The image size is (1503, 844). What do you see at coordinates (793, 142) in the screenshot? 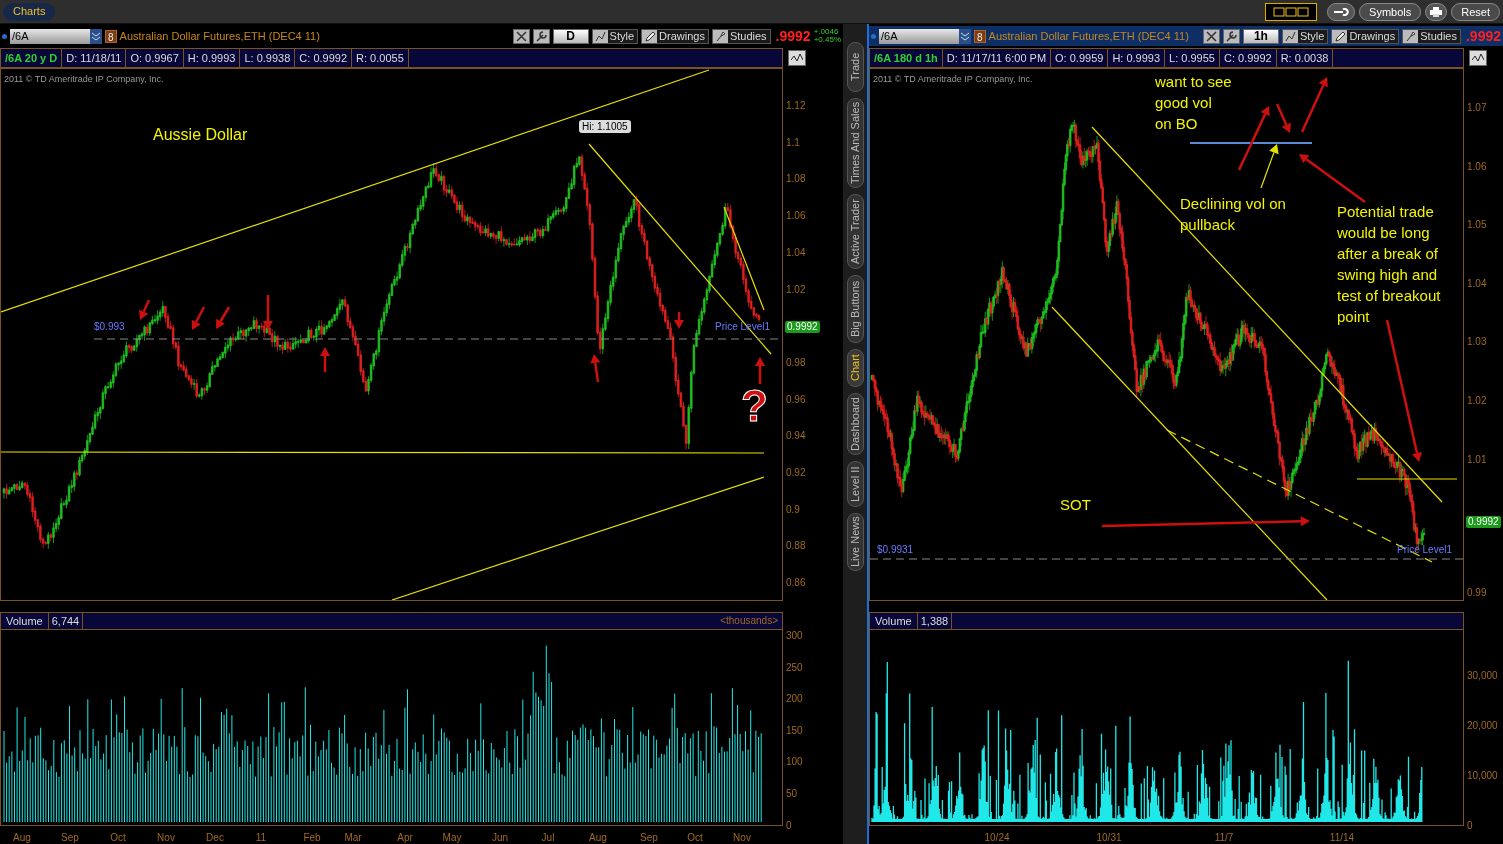
I see `axis-label: 1.1` at bounding box center [793, 142].